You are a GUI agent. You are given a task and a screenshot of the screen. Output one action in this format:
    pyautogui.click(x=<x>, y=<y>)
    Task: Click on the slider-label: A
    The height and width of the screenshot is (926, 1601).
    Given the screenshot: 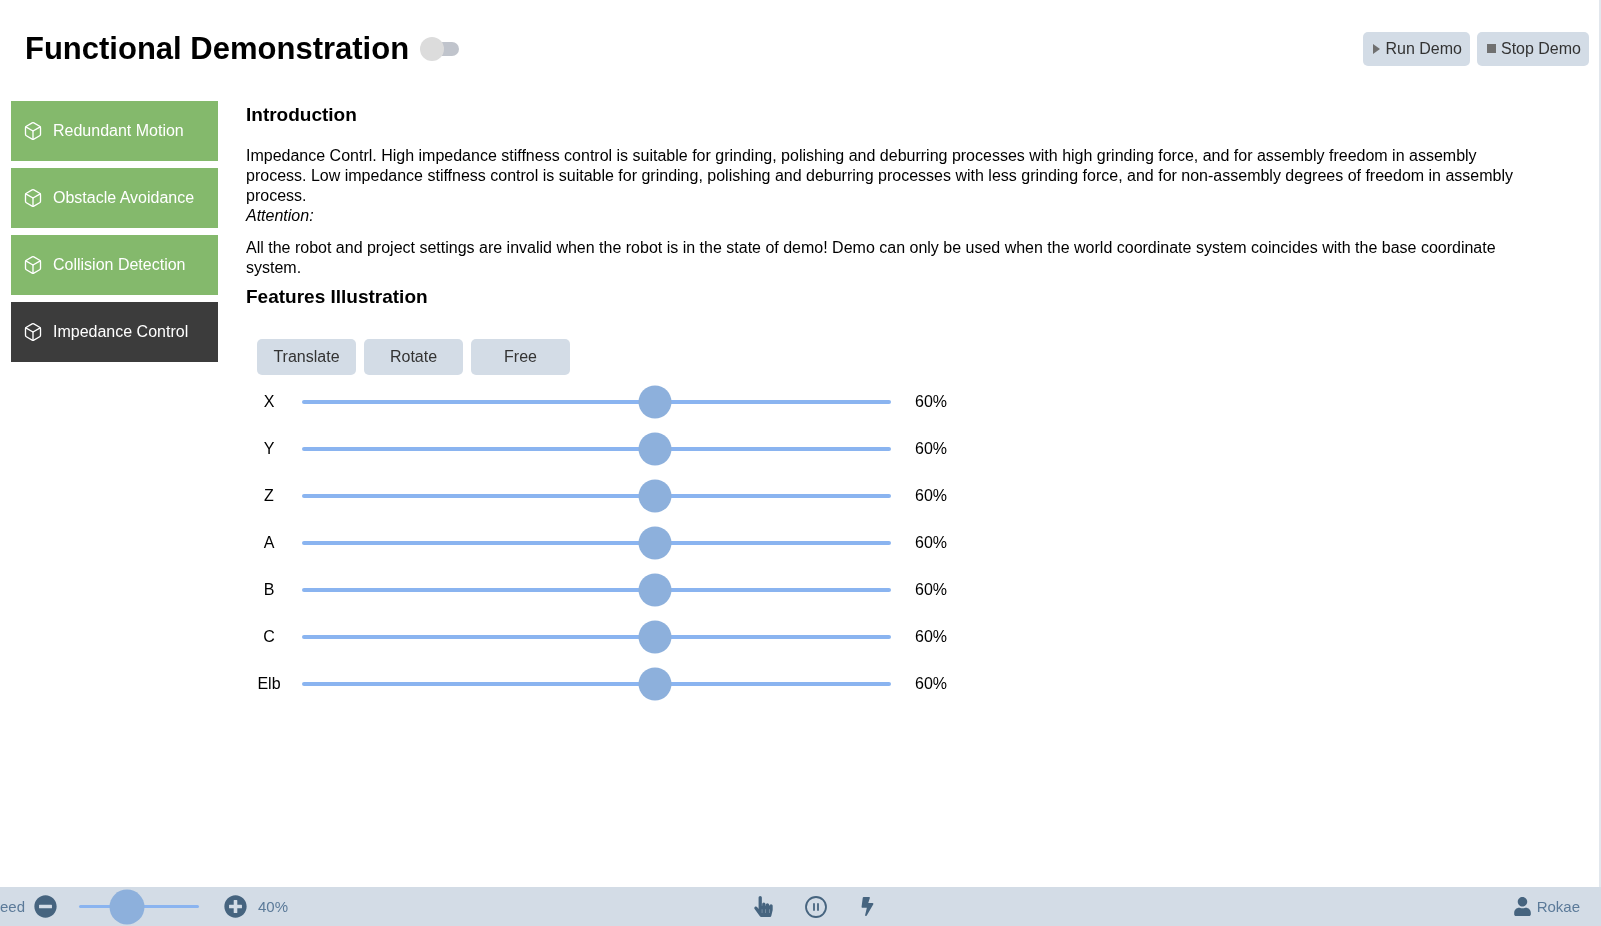 What is the action you would take?
    pyautogui.click(x=269, y=542)
    